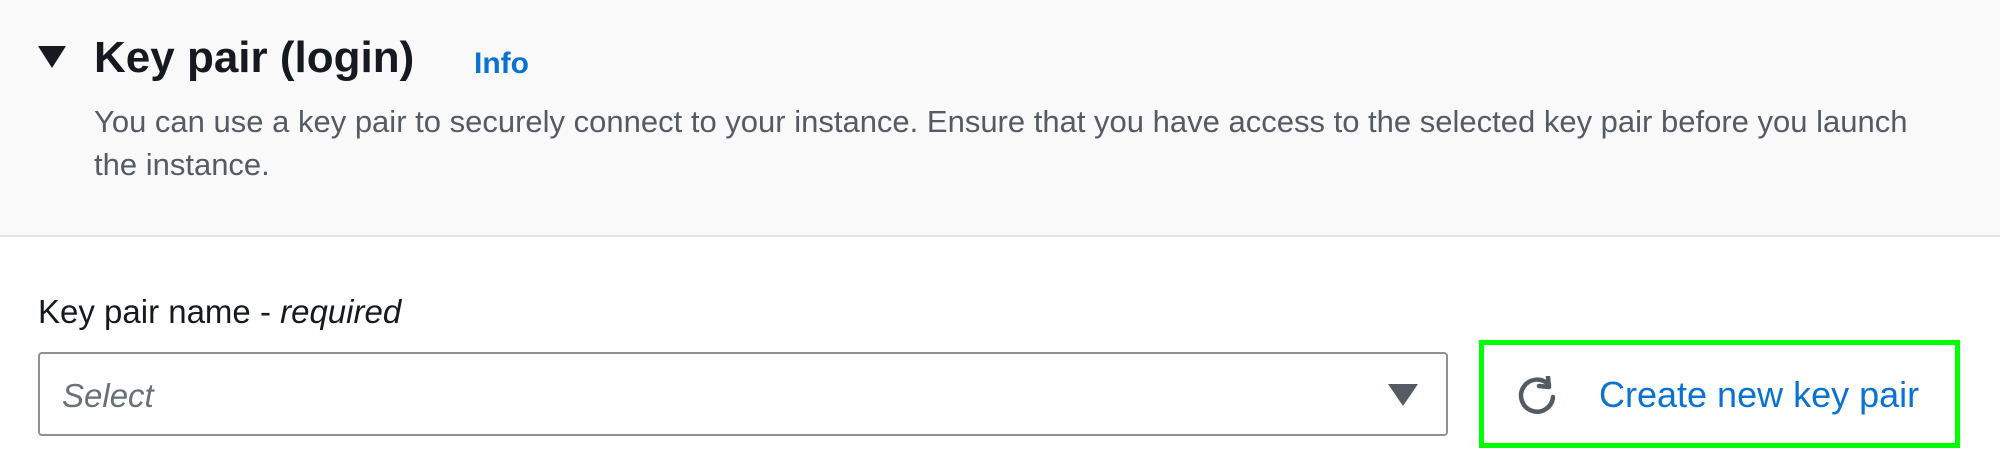  Describe the element at coordinates (254, 57) in the screenshot. I see `section-title: Key pair (login)` at that location.